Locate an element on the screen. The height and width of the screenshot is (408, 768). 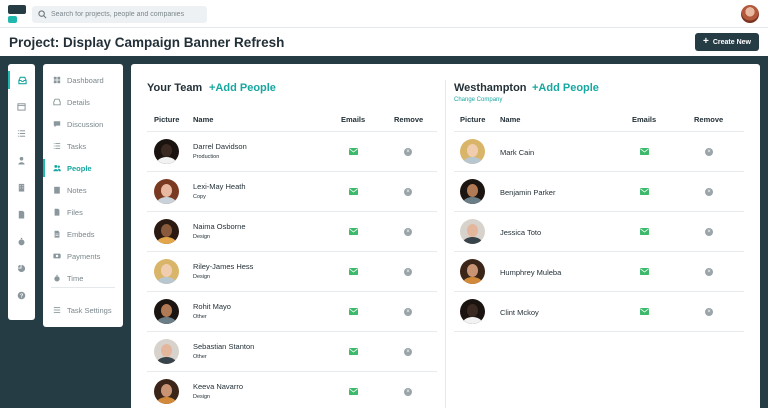
top-bar is located at coordinates (384, 14).